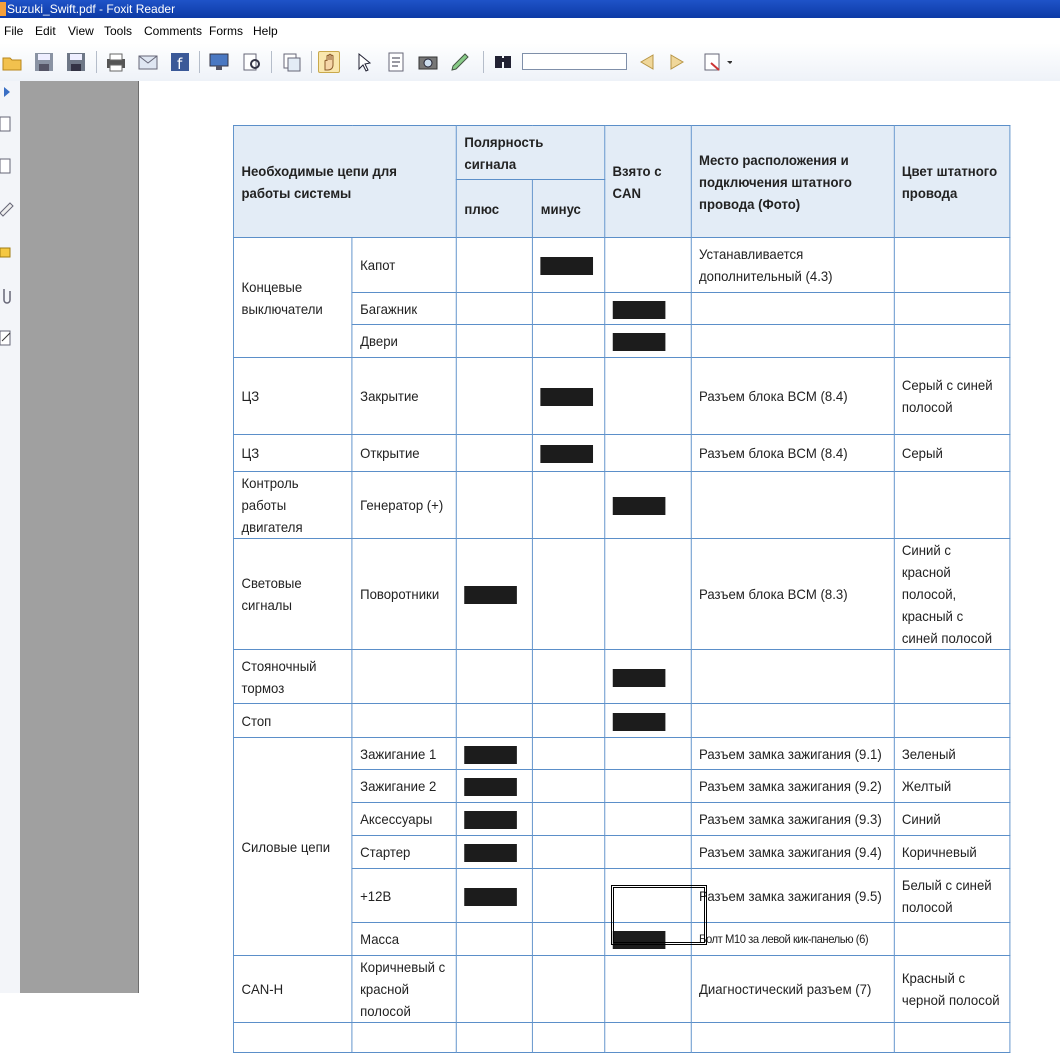 The image size is (1060, 1053). I want to click on row-group: CAN-H, so click(292, 989).